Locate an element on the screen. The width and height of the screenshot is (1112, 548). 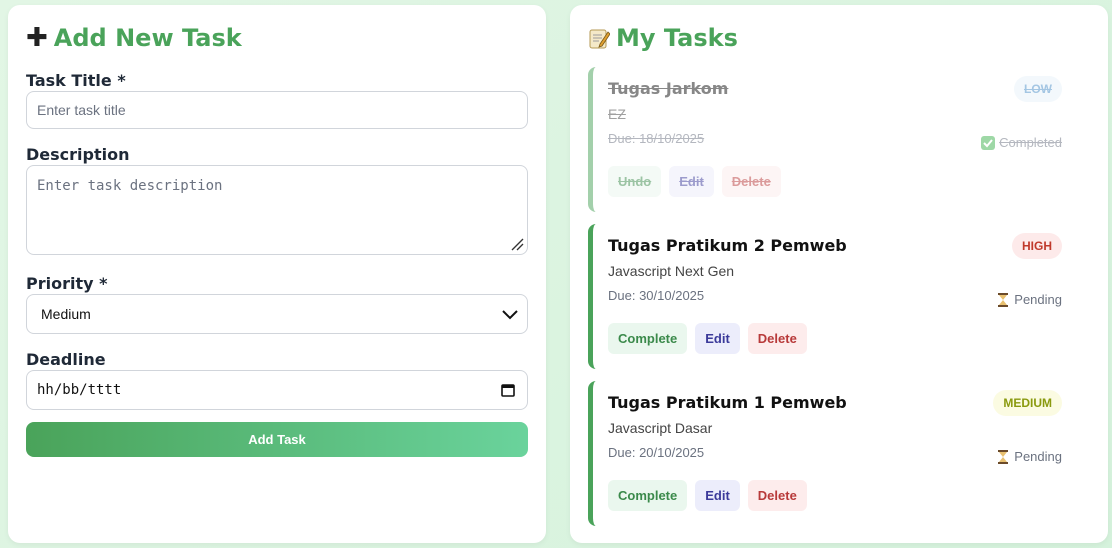
status-label: Completed is located at coordinates (1030, 142).